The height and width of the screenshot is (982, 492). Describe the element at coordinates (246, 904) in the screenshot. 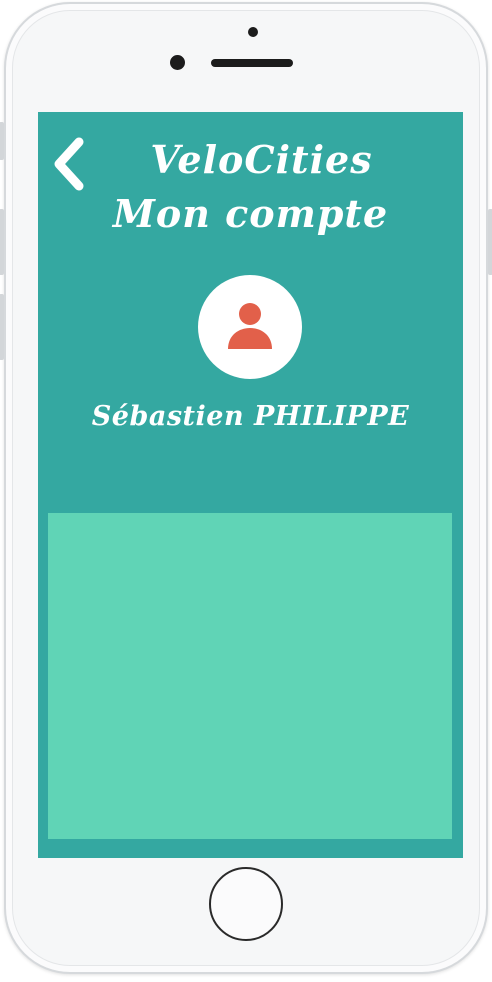

I see `home-button` at that location.